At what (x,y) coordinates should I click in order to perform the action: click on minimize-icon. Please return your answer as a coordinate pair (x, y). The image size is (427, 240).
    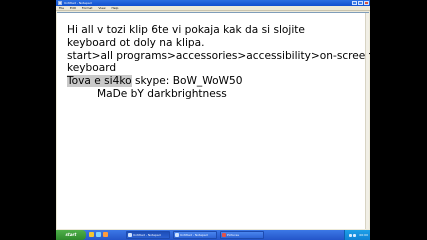
    Looking at the image, I should click on (354, 3).